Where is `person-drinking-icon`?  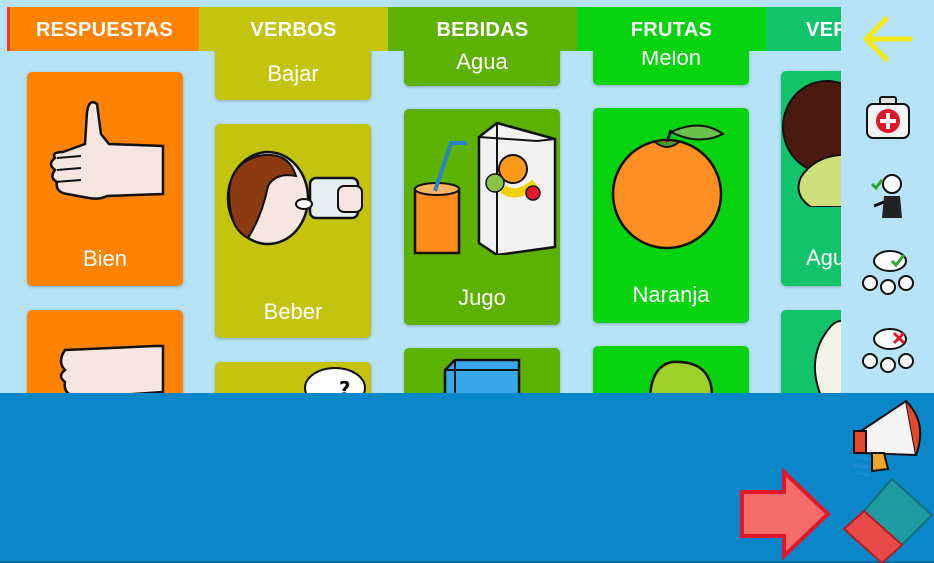
person-drinking-icon is located at coordinates (294, 198).